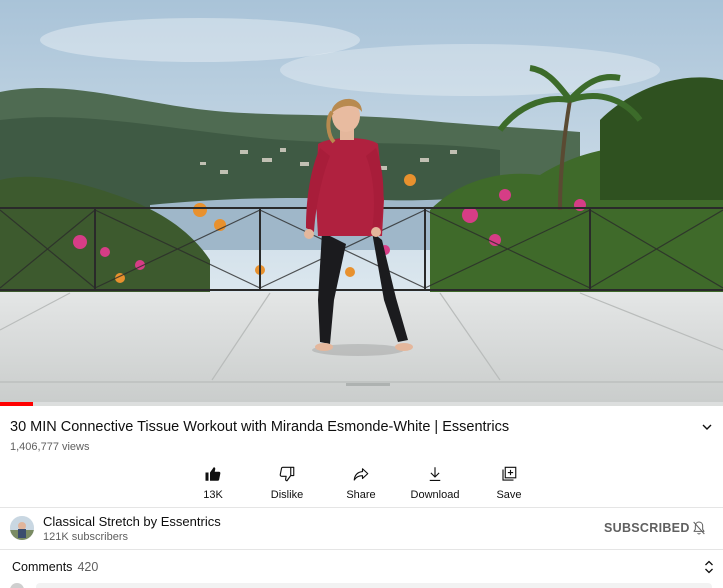 The image size is (723, 588). I want to click on video-progress-fill, so click(16, 404).